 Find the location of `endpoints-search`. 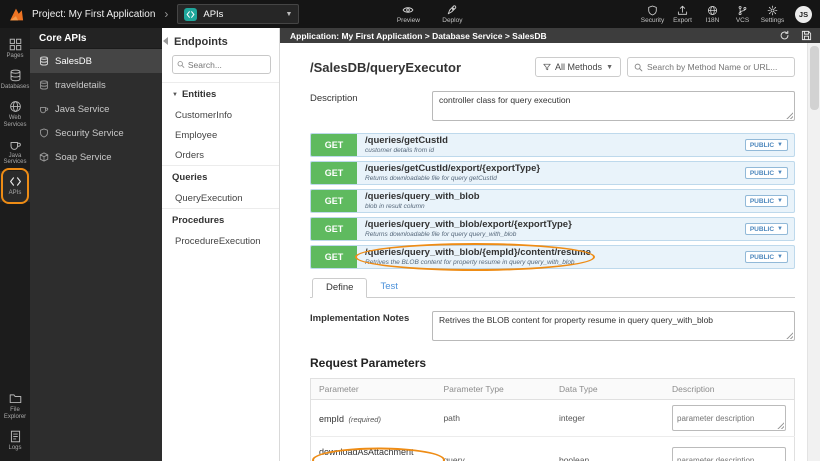

endpoints-search is located at coordinates (221, 64).